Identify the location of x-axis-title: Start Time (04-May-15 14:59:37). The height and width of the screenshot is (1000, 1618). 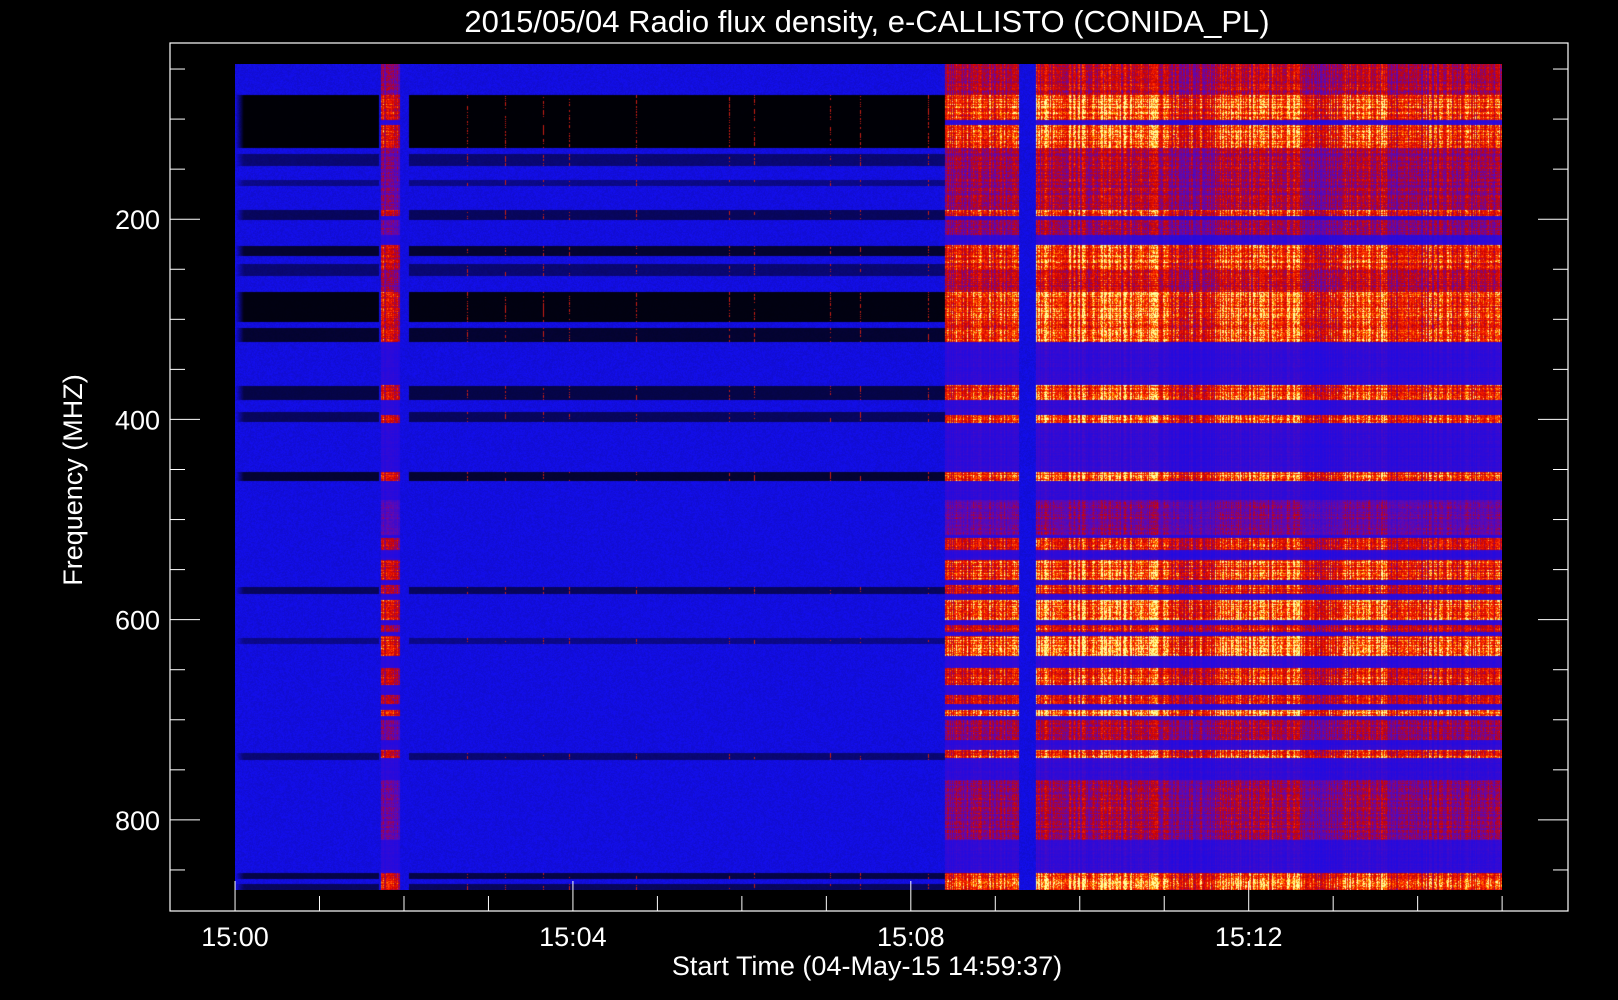
(867, 966).